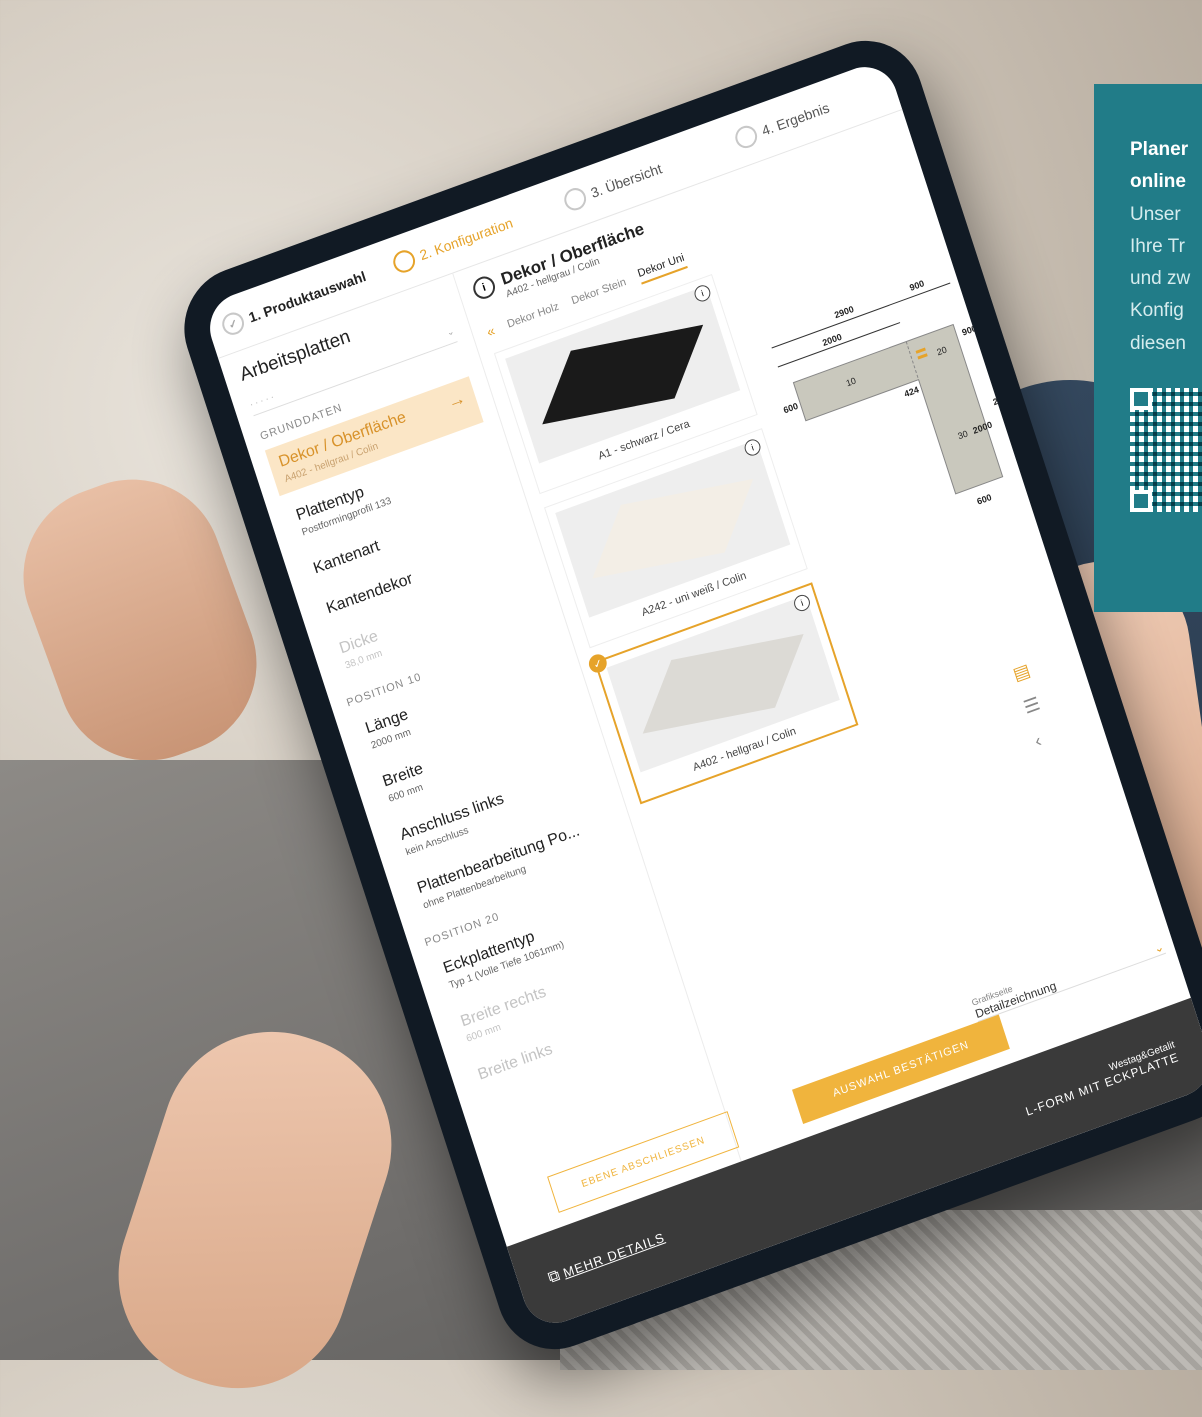 This screenshot has width=1202, height=1417. I want to click on dim-label: 2000, so click(832, 340).